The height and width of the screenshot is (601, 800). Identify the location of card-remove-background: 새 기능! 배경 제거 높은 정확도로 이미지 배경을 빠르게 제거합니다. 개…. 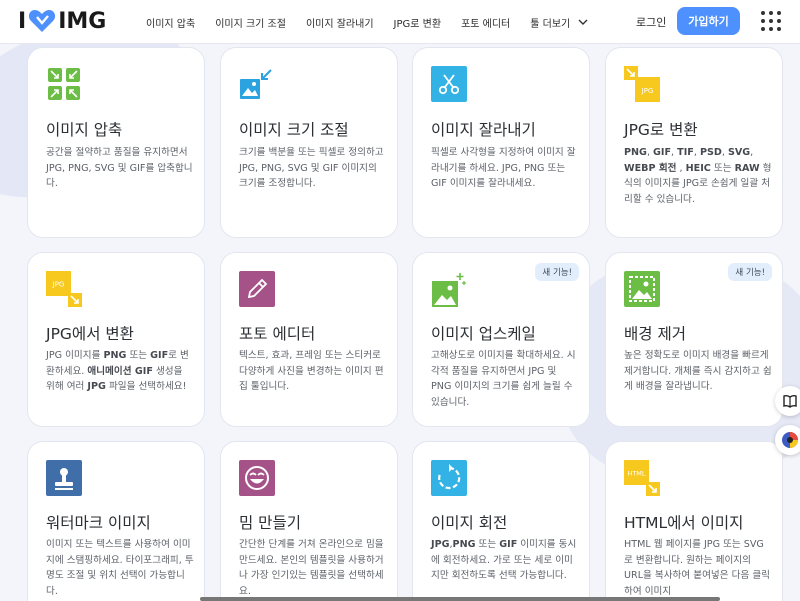
(694, 339).